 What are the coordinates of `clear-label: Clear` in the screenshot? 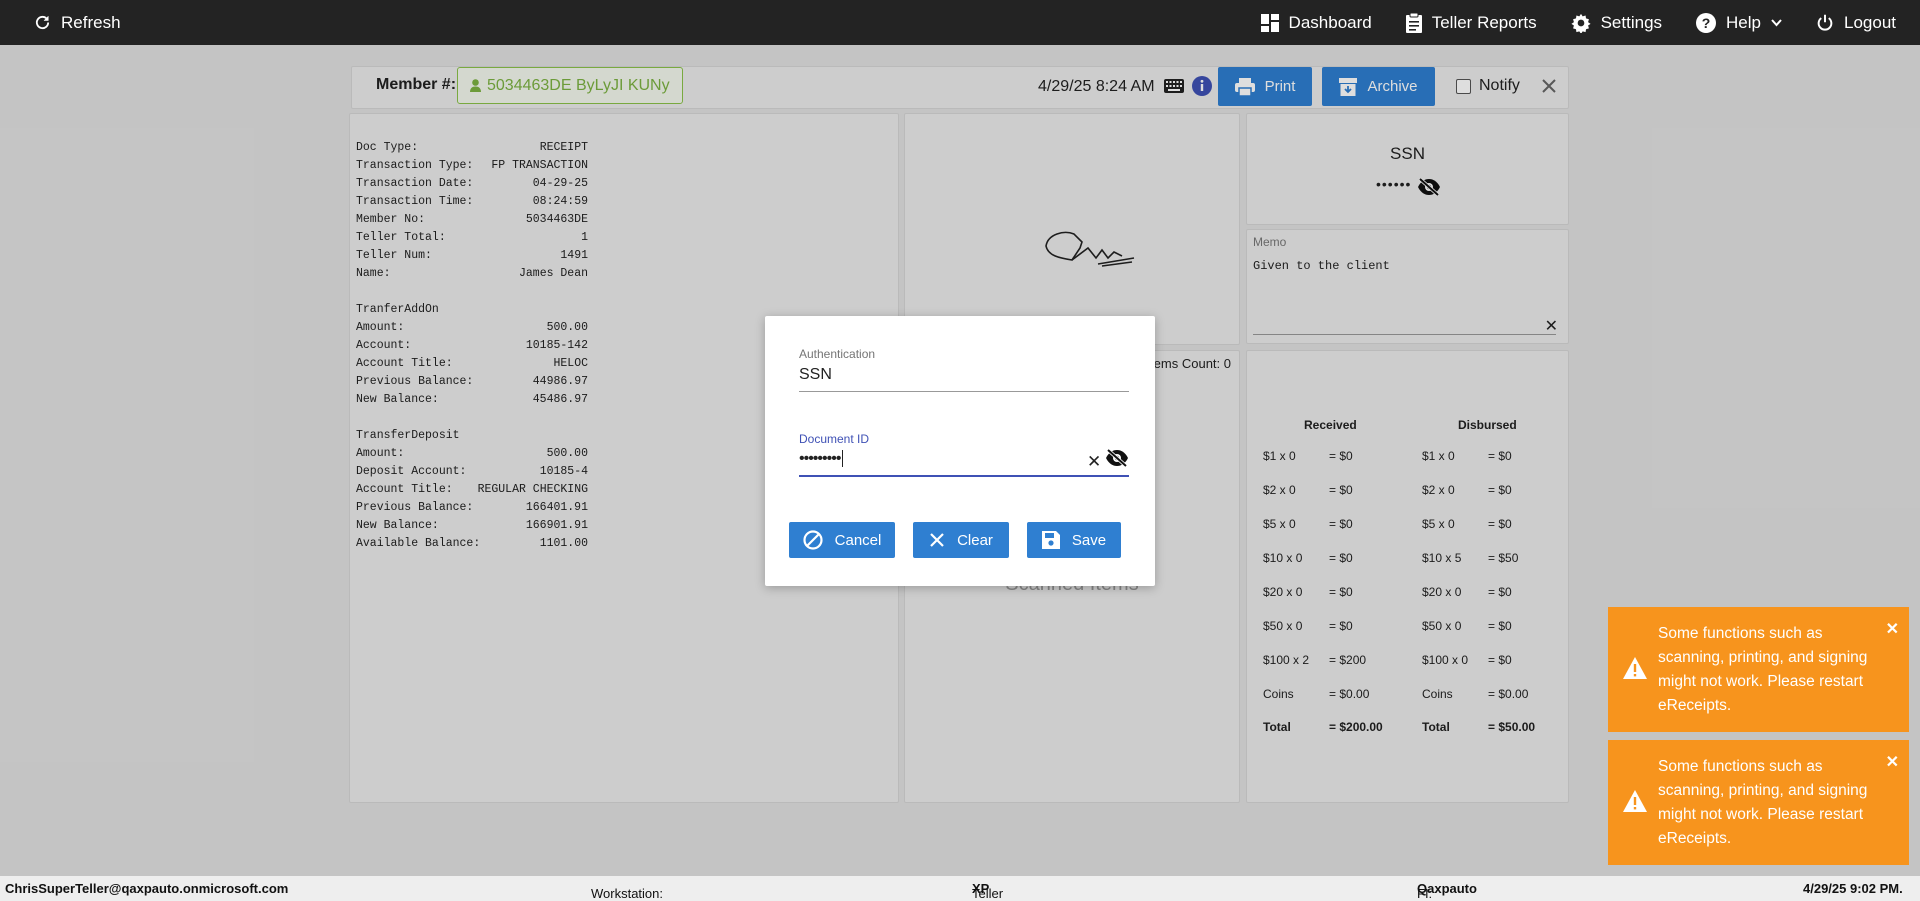 It's located at (975, 540).